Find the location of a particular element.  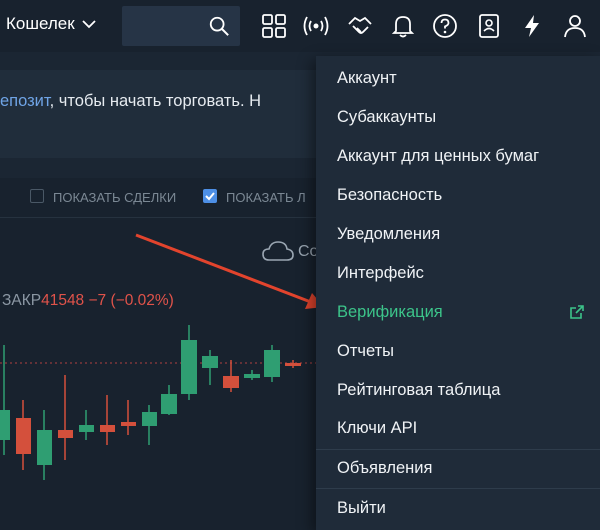

contacts-icon is located at coordinates (489, 26).